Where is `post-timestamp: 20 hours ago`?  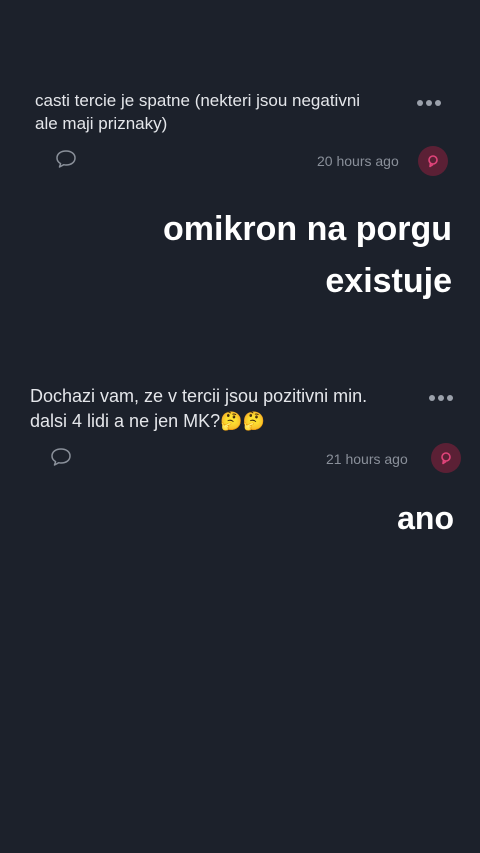 post-timestamp: 20 hours ago is located at coordinates (358, 161).